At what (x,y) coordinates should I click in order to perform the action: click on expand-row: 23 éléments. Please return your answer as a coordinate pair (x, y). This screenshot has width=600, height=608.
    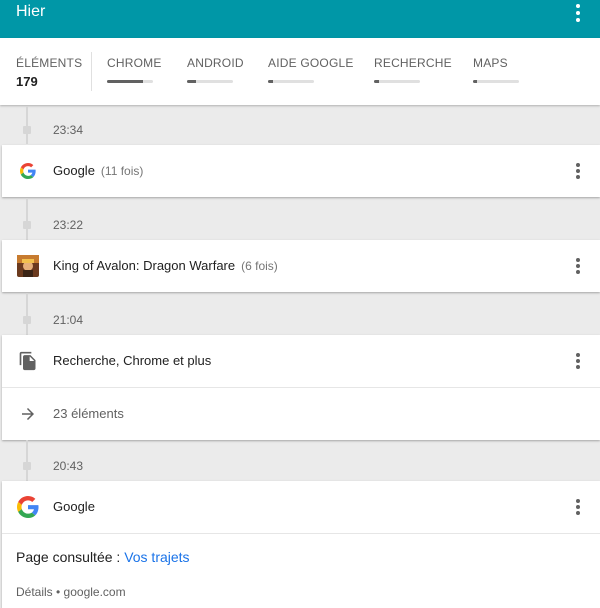
    Looking at the image, I should click on (301, 414).